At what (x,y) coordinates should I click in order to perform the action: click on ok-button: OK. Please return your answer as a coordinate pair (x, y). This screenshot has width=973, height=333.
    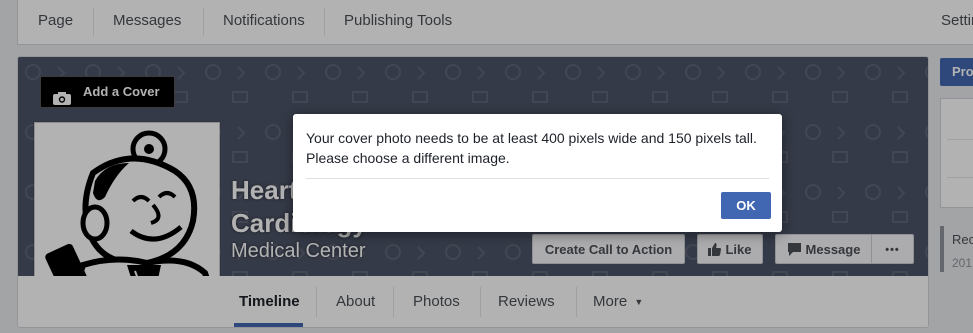
    Looking at the image, I should click on (746, 205).